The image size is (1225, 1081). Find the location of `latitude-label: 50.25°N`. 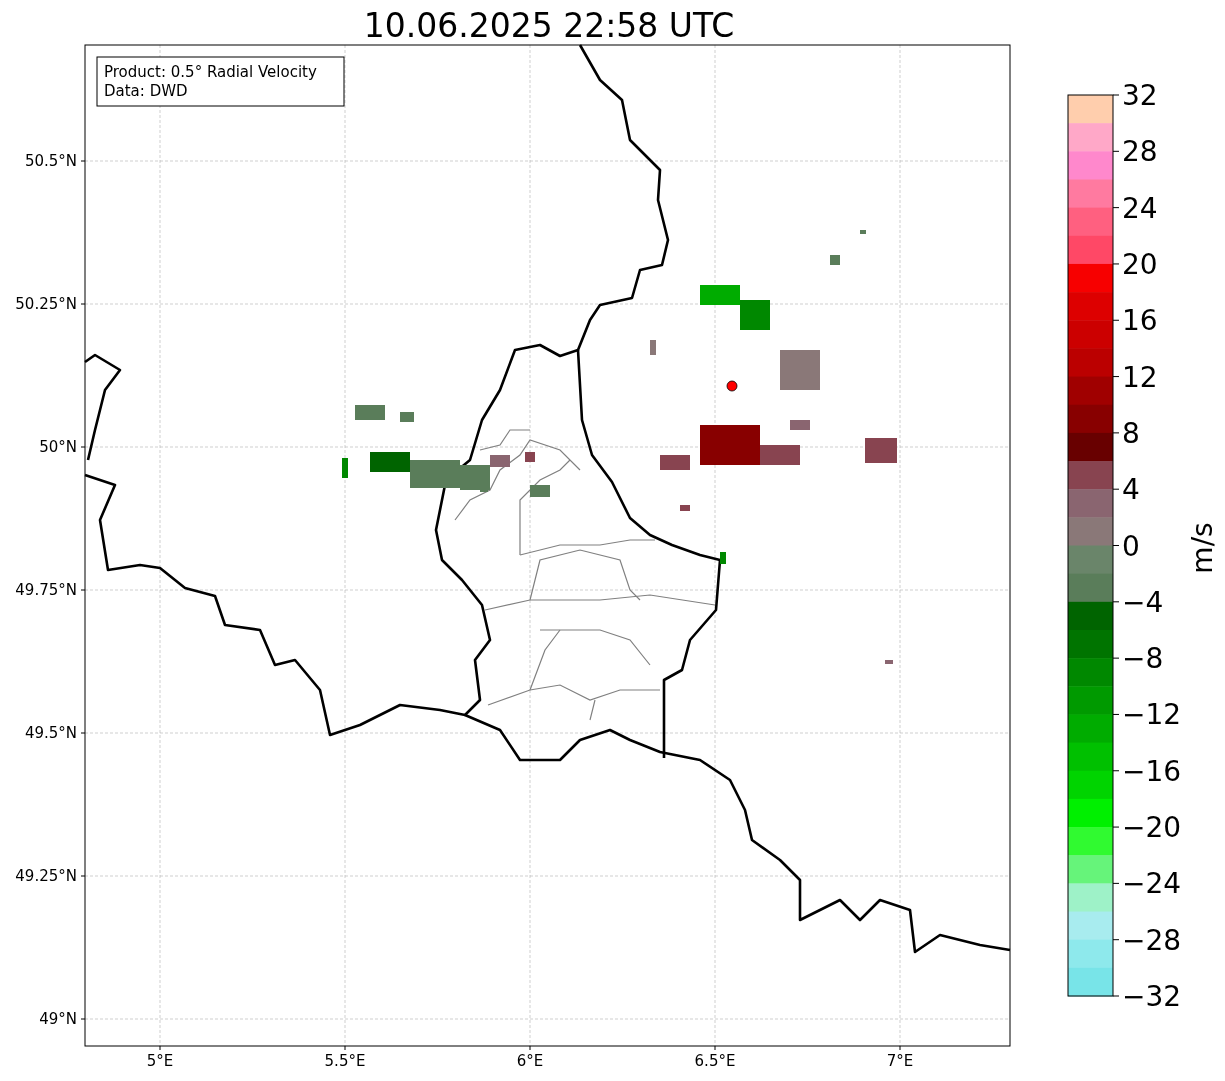

latitude-label: 50.25°N is located at coordinates (46, 304).